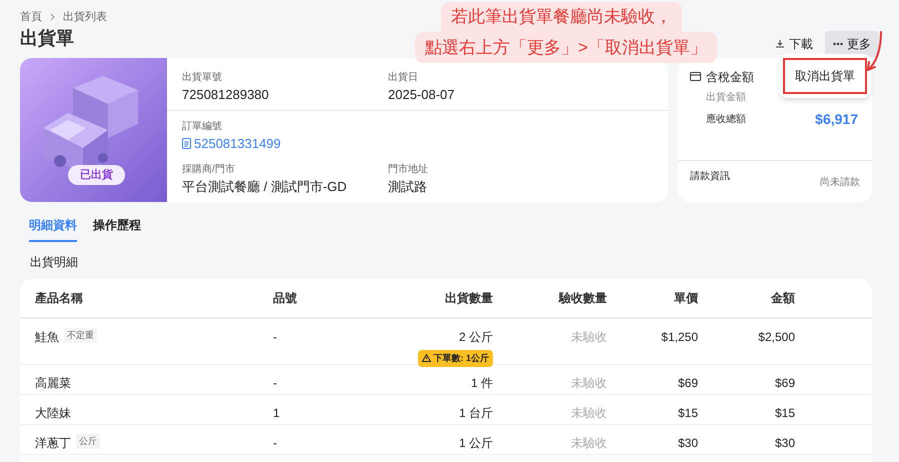 Image resolution: width=899 pixels, height=462 pixels. Describe the element at coordinates (47, 337) in the screenshot. I see `table-cell-text: 鮭魚` at that location.